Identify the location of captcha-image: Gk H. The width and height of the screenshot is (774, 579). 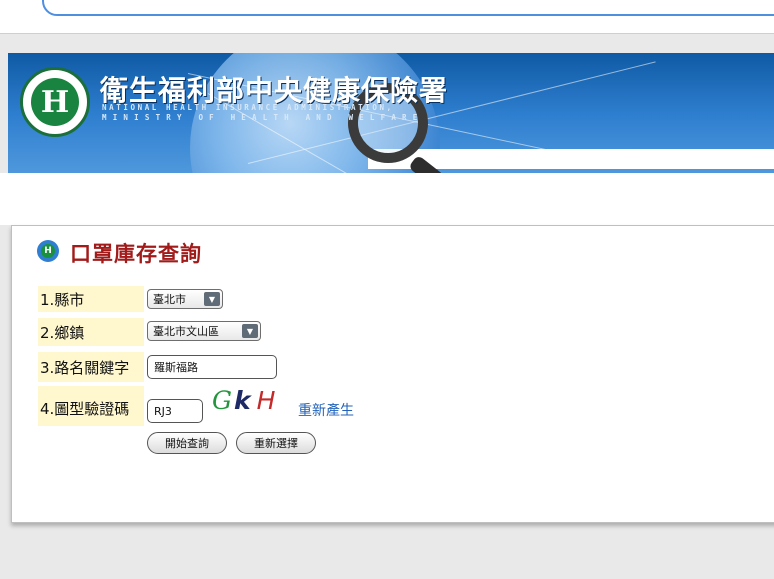
(243, 400).